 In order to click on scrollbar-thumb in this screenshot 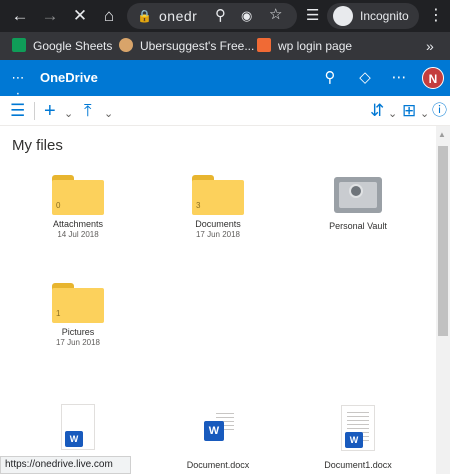, I will do `click(443, 241)`.